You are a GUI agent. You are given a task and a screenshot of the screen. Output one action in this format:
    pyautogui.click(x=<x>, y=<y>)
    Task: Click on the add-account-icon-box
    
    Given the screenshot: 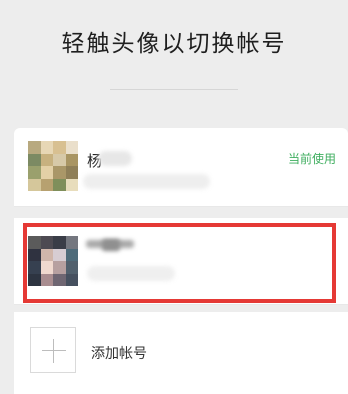 What is the action you would take?
    pyautogui.click(x=53, y=350)
    